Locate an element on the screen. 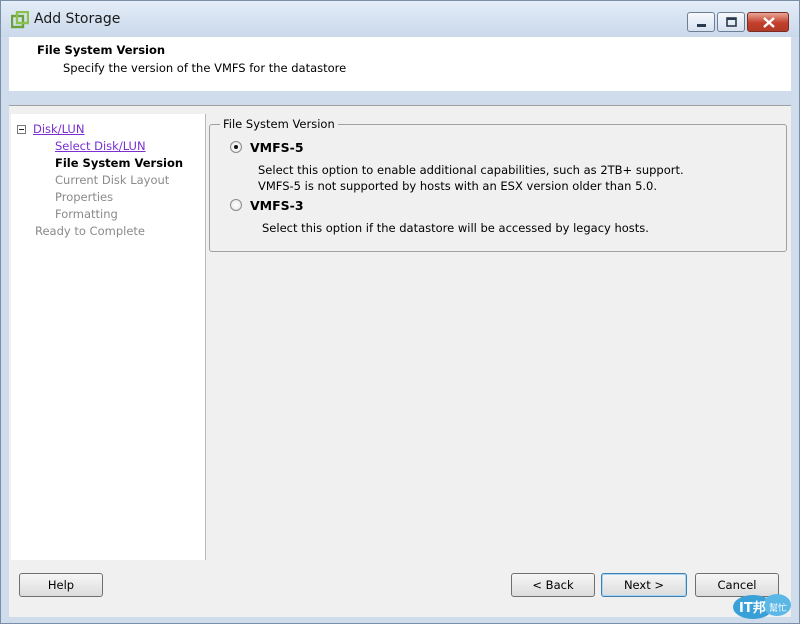 The height and width of the screenshot is (624, 800). ithome-watermark-logo: IT邦 幫忙 is located at coordinates (762, 606).